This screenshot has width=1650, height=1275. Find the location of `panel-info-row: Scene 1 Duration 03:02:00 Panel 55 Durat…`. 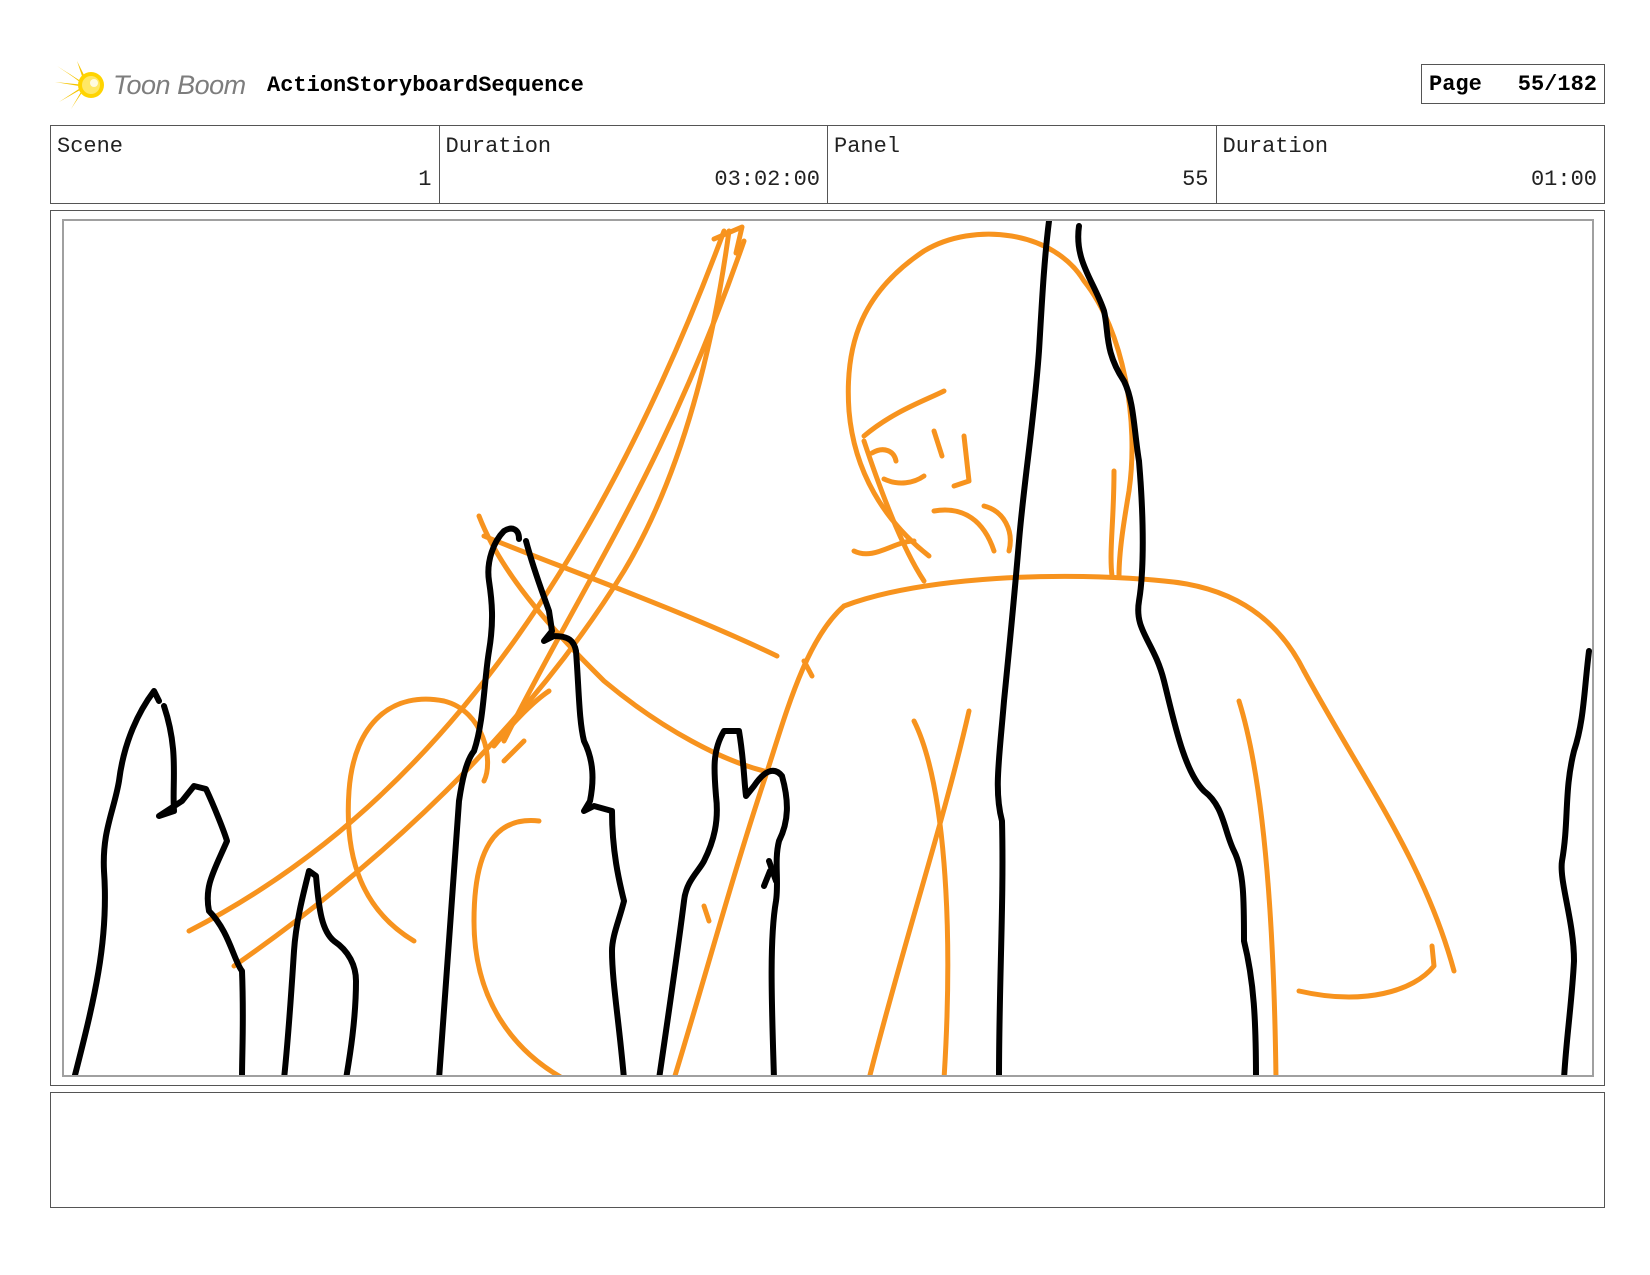

panel-info-row: Scene 1 Duration 03:02:00 Panel 55 Durat… is located at coordinates (827, 164).